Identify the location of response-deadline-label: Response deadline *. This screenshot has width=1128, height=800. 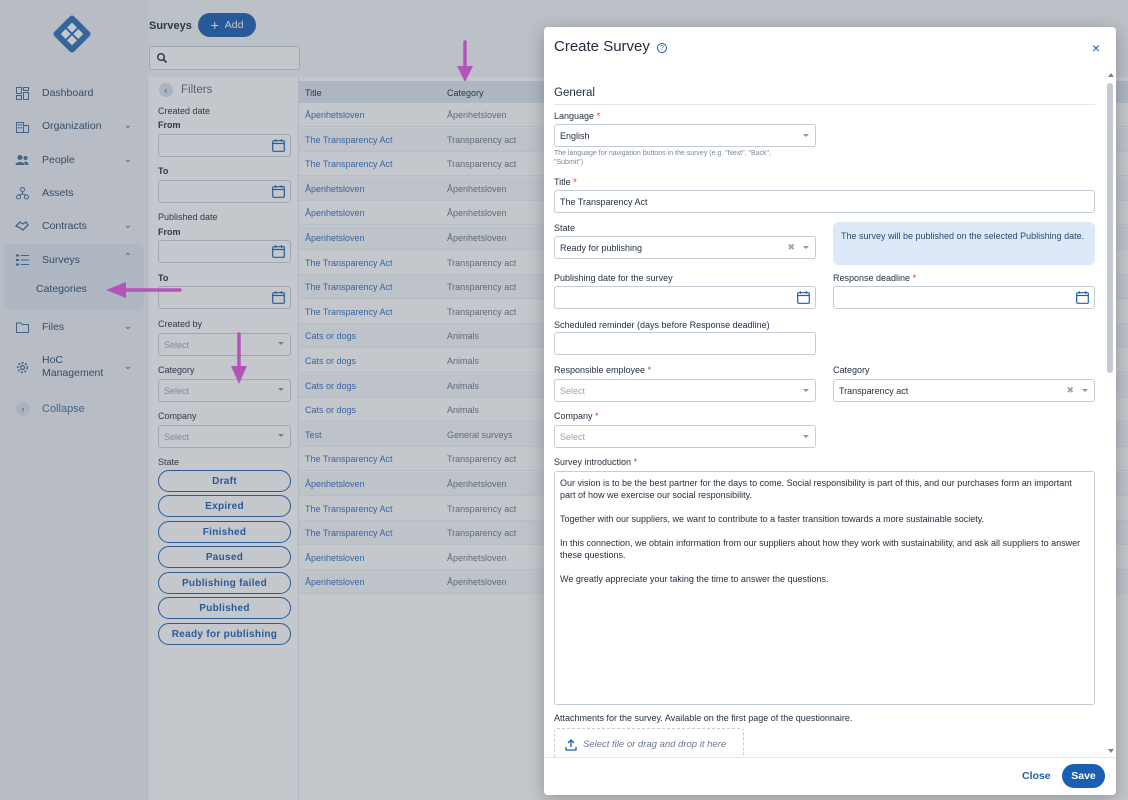
(875, 278).